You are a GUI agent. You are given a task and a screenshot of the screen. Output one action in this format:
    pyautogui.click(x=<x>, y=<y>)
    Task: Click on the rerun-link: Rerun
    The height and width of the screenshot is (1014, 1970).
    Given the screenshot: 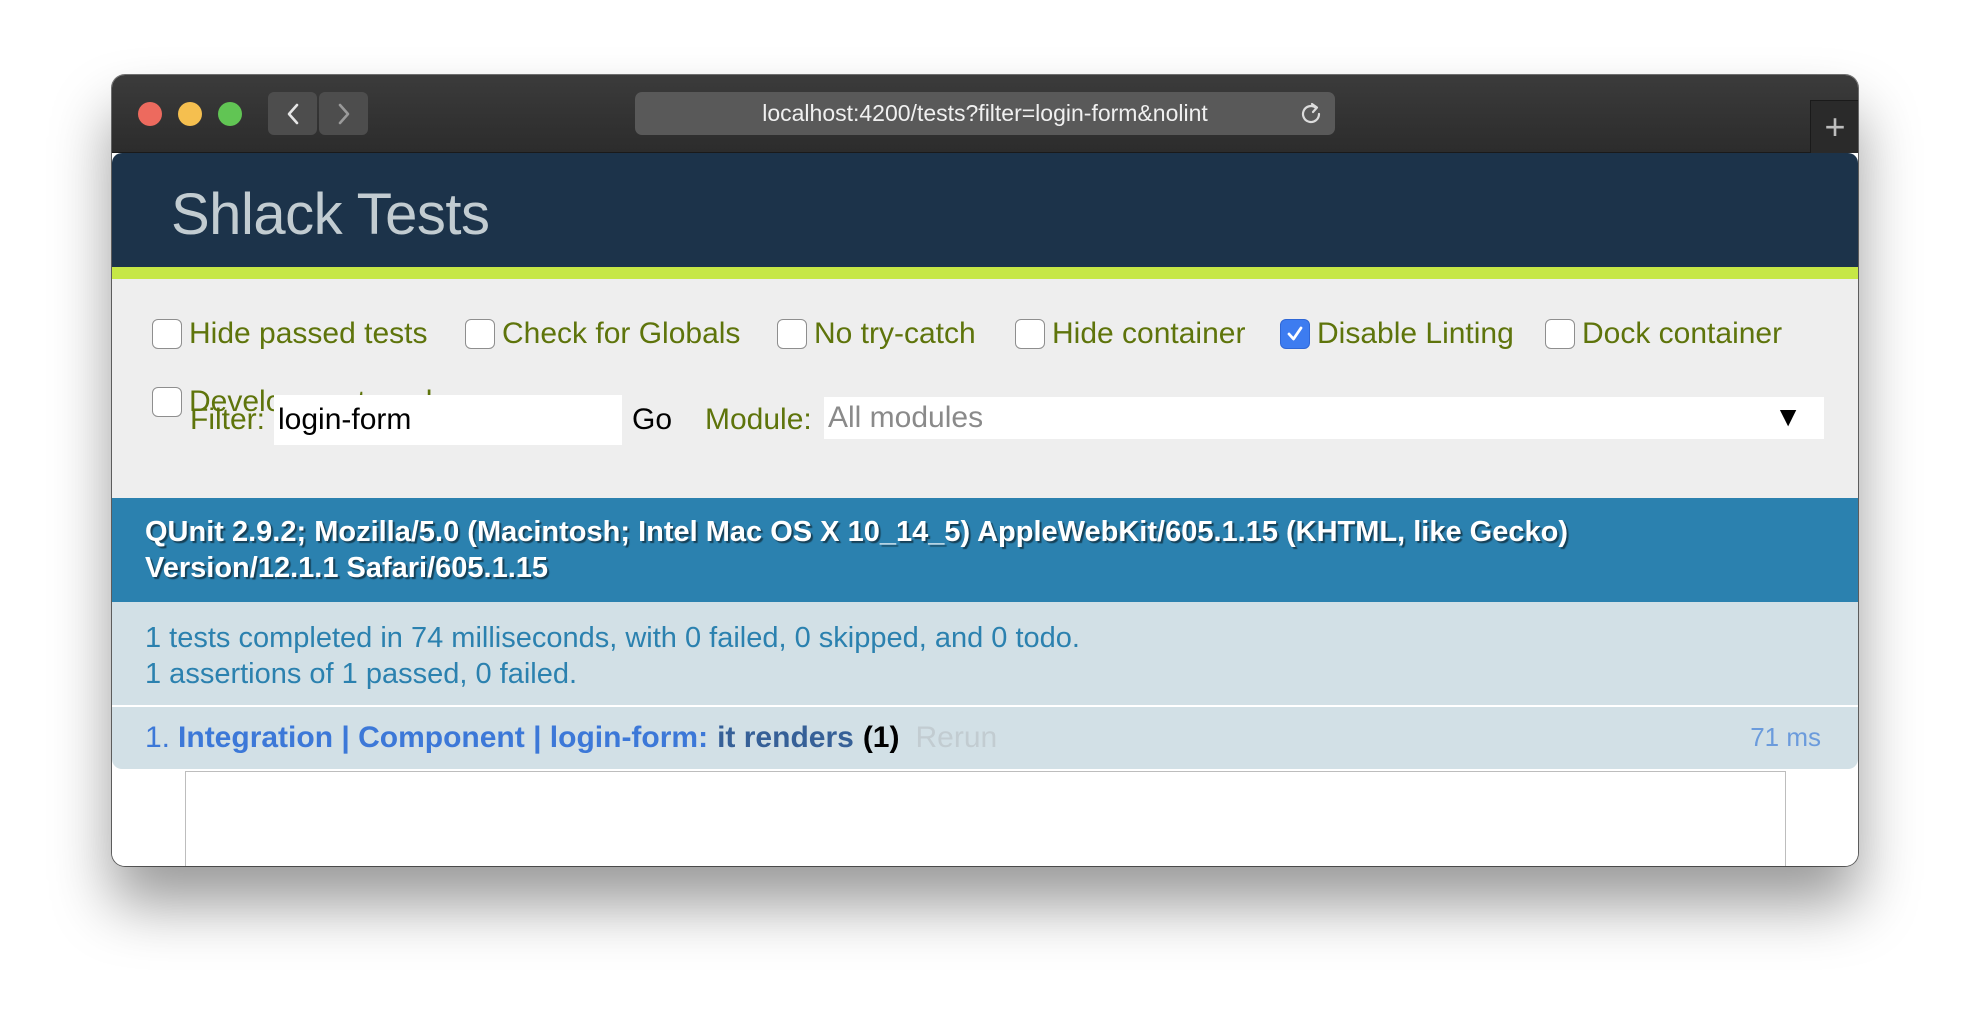 What is the action you would take?
    pyautogui.click(x=956, y=738)
    